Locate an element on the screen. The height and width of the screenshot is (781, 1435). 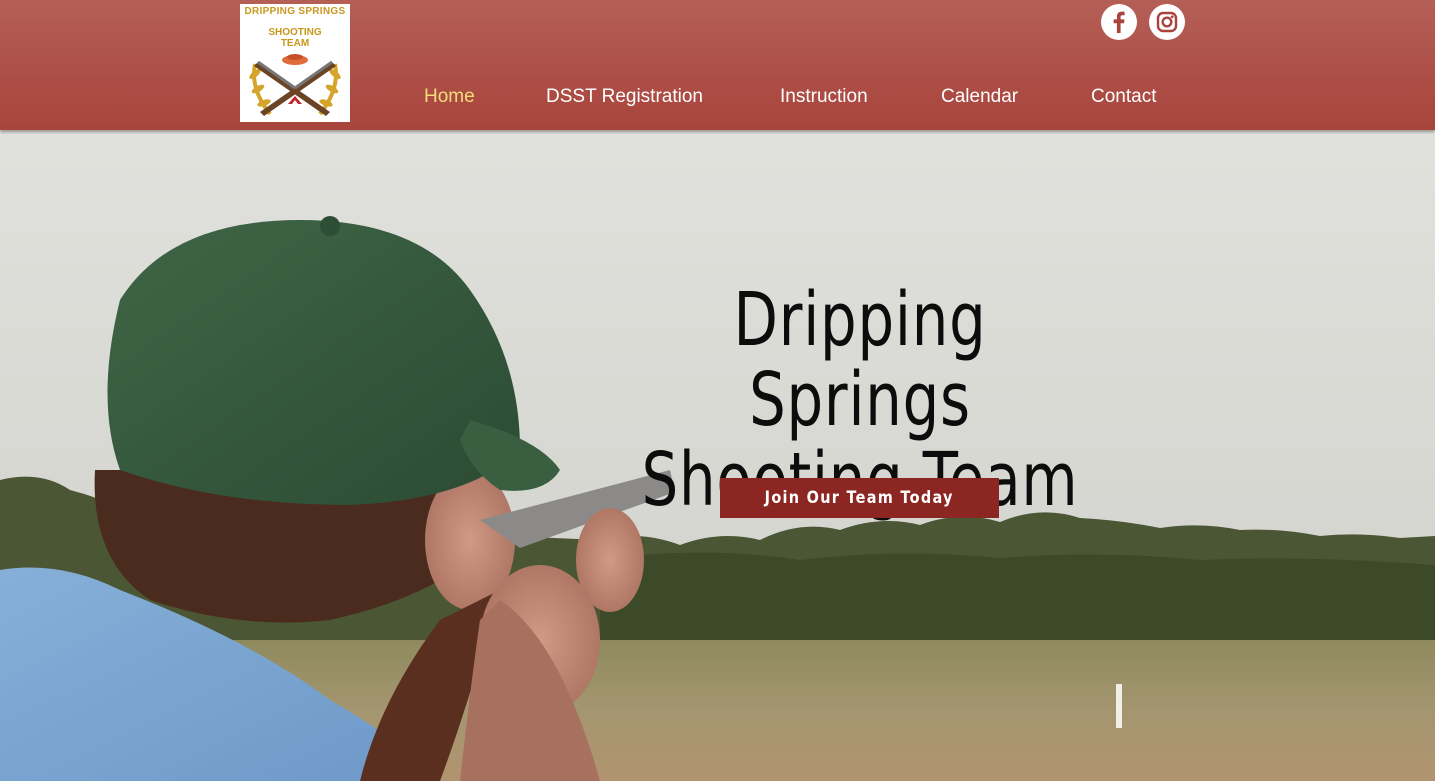
logo-text-bottom: TEAM is located at coordinates (295, 43).